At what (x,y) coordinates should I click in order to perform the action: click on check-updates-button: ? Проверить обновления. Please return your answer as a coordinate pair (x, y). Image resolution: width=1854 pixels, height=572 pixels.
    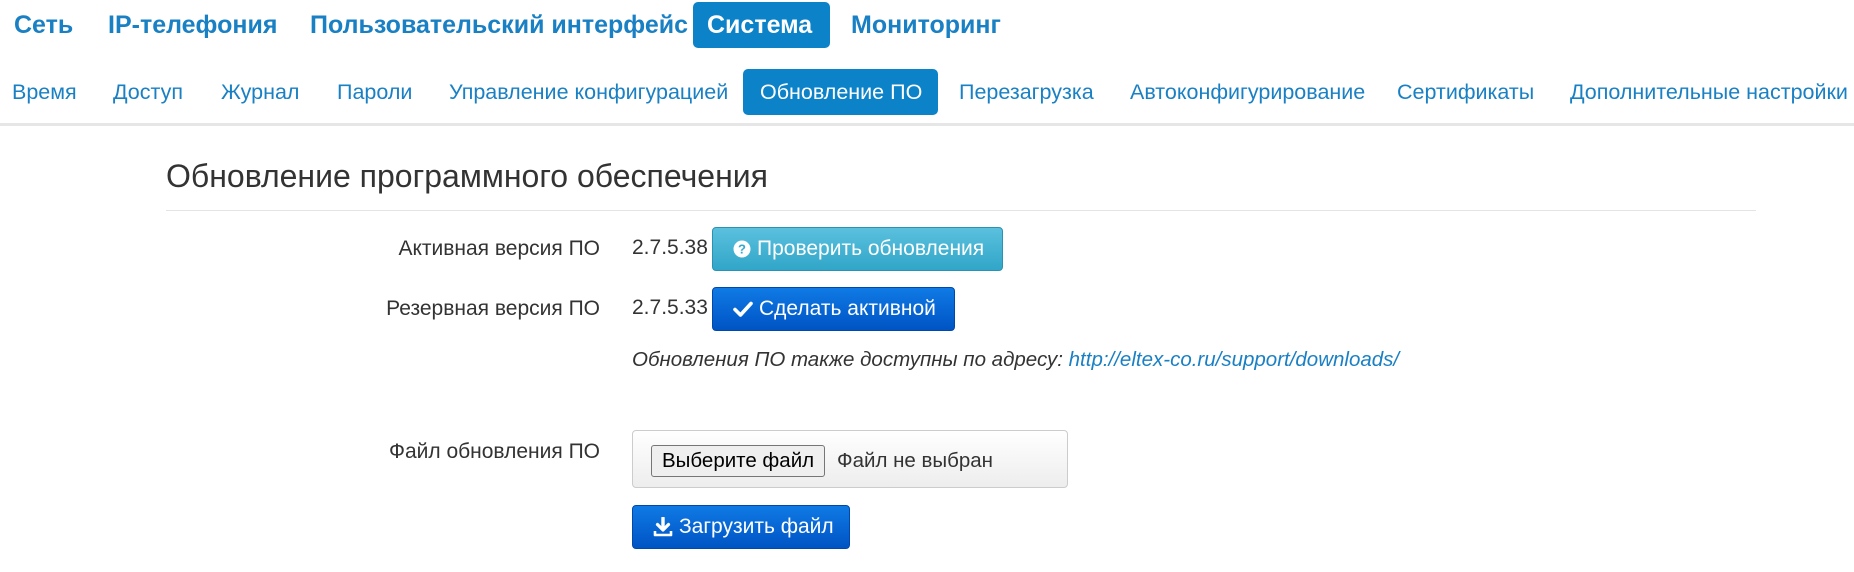
    Looking at the image, I should click on (857, 249).